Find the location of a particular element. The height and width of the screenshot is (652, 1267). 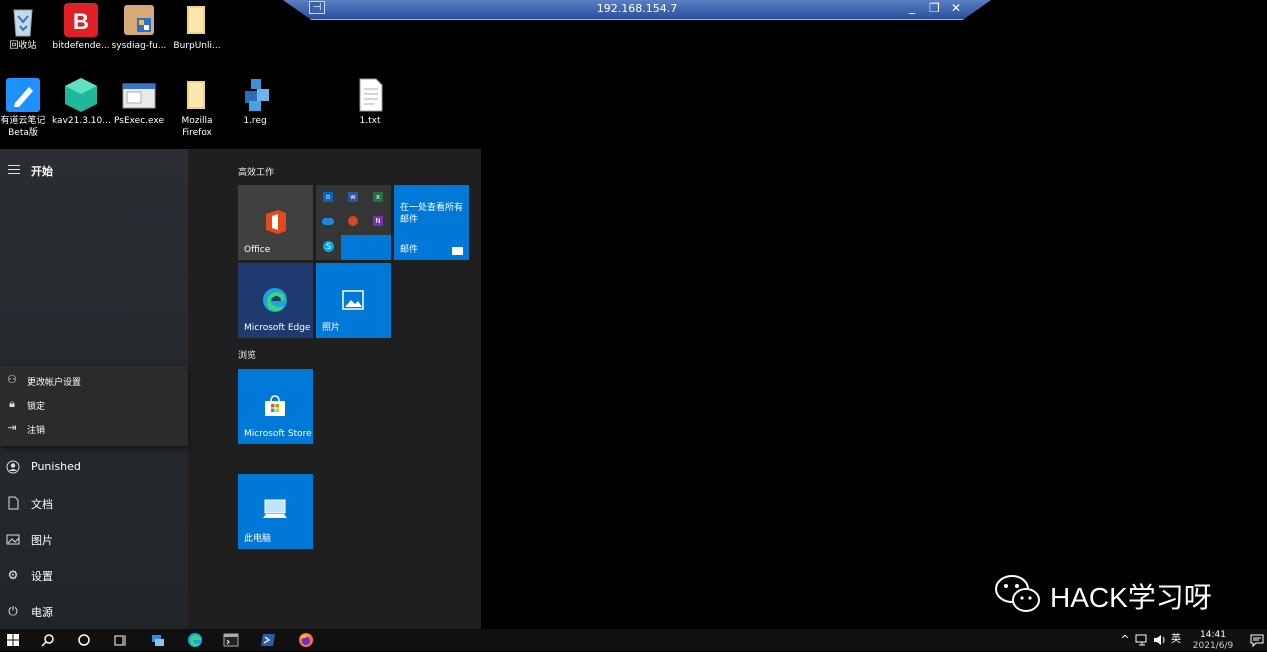

lock-item: 🔒︎ 锁定 is located at coordinates (94, 405).